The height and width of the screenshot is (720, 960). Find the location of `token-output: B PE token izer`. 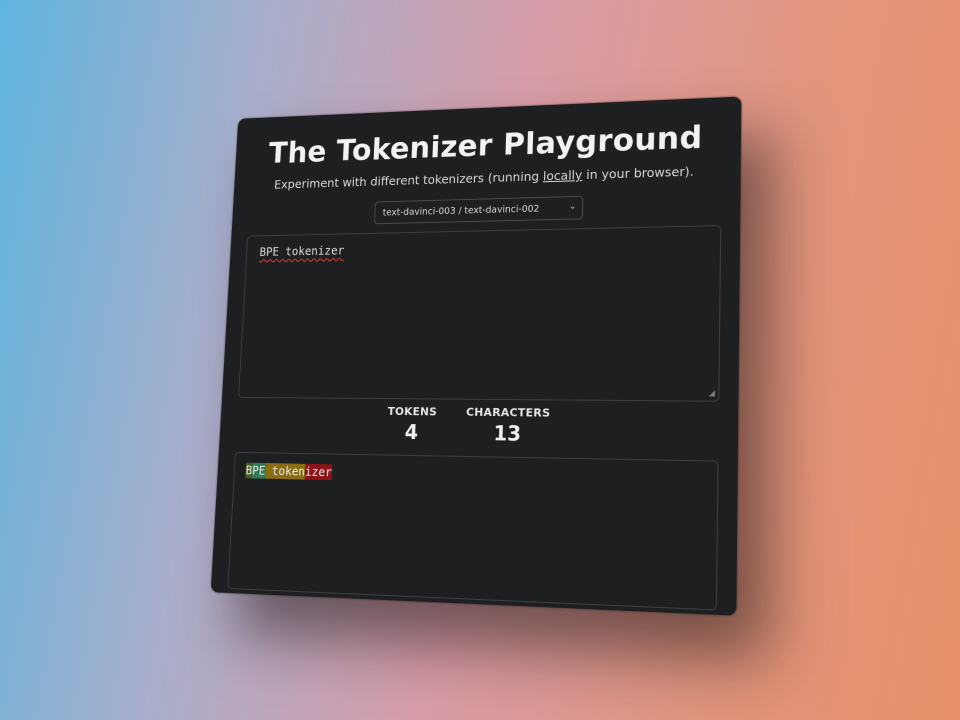

token-output: B PE token izer is located at coordinates (473, 531).